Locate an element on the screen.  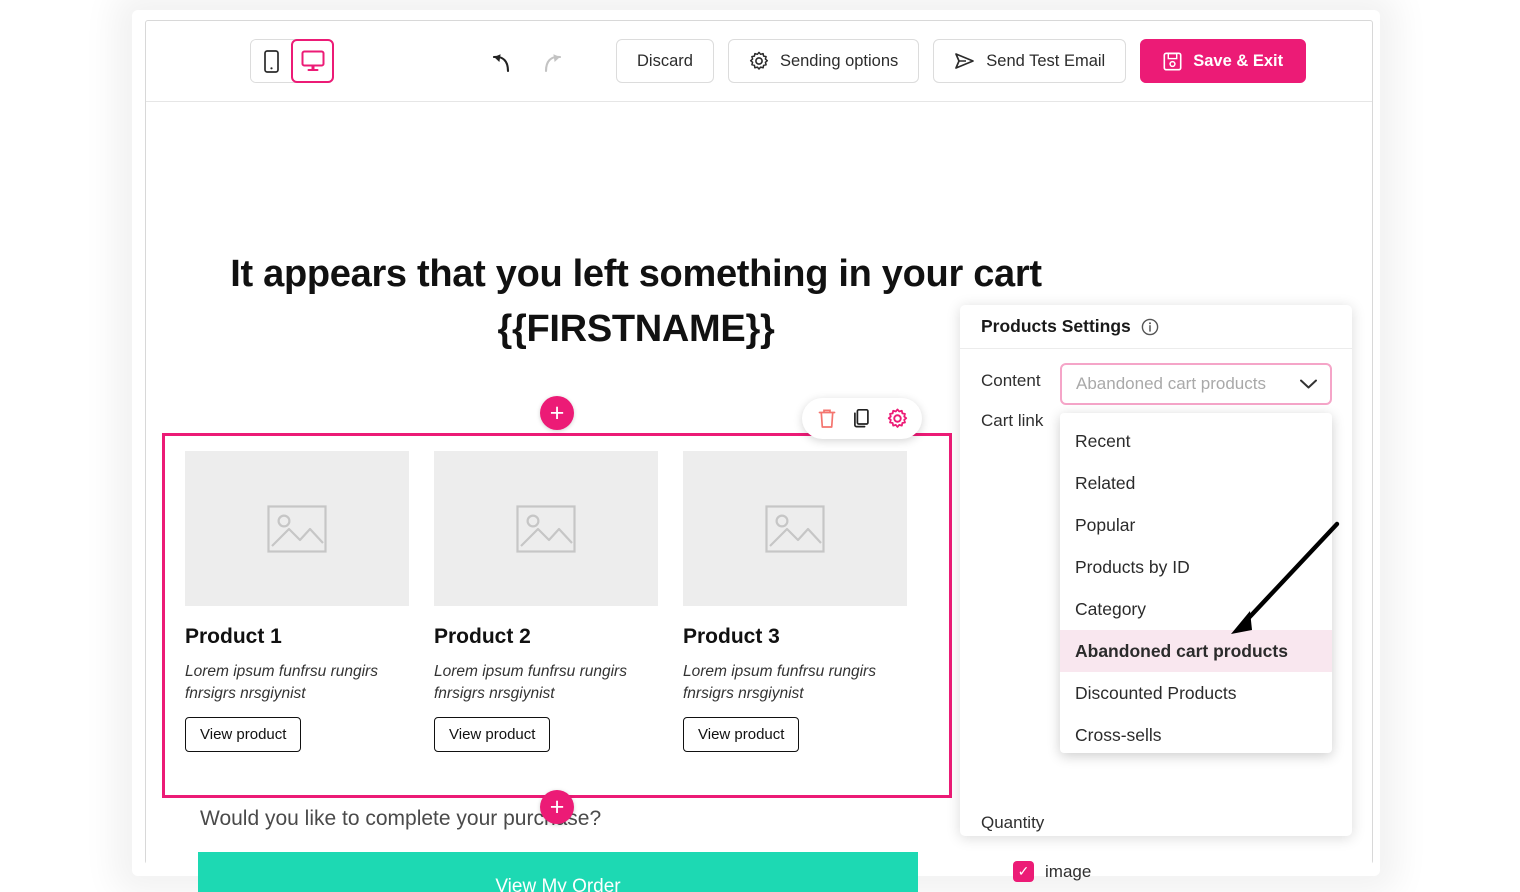
settings-title: Products Settings is located at coordinates (1056, 326).